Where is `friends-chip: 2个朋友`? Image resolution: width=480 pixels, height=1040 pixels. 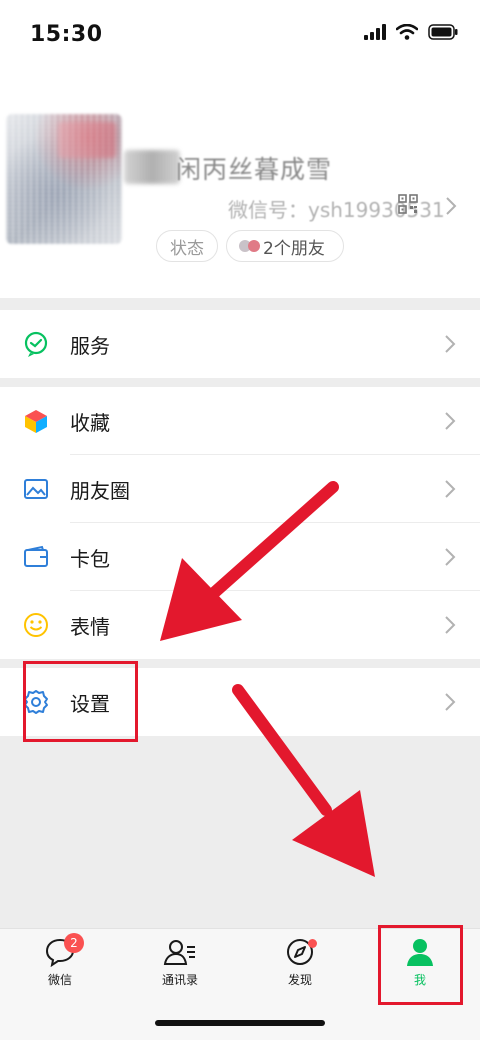 friends-chip: 2个朋友 is located at coordinates (285, 246).